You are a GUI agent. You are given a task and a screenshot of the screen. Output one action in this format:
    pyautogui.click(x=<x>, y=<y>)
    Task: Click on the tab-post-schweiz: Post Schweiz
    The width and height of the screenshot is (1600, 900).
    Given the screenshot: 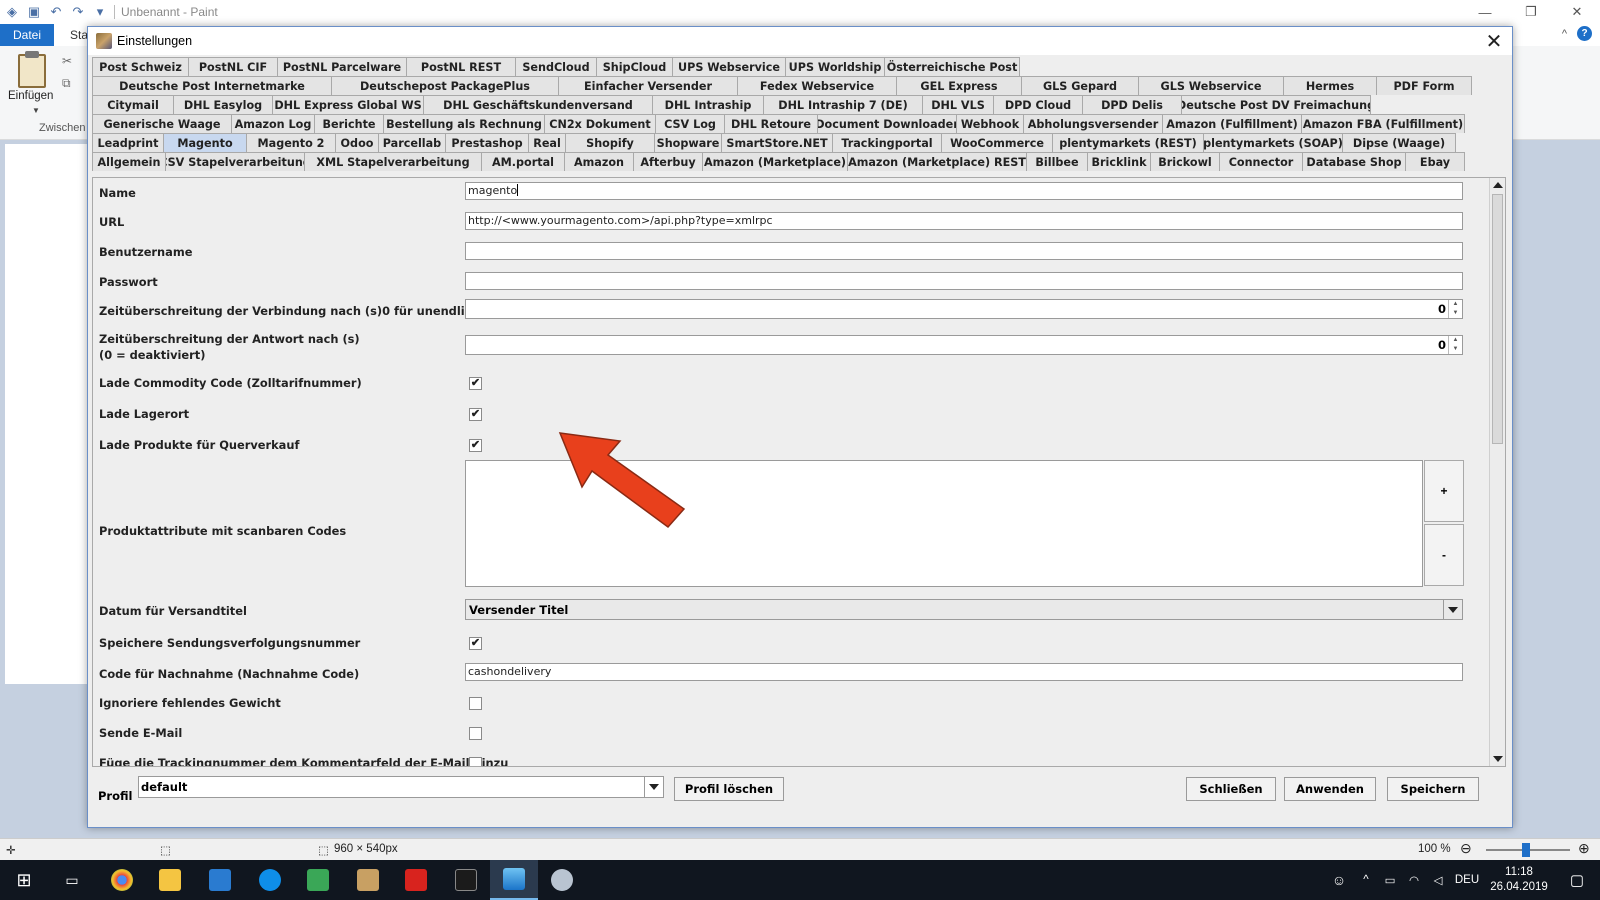 What is the action you would take?
    pyautogui.click(x=140, y=66)
    